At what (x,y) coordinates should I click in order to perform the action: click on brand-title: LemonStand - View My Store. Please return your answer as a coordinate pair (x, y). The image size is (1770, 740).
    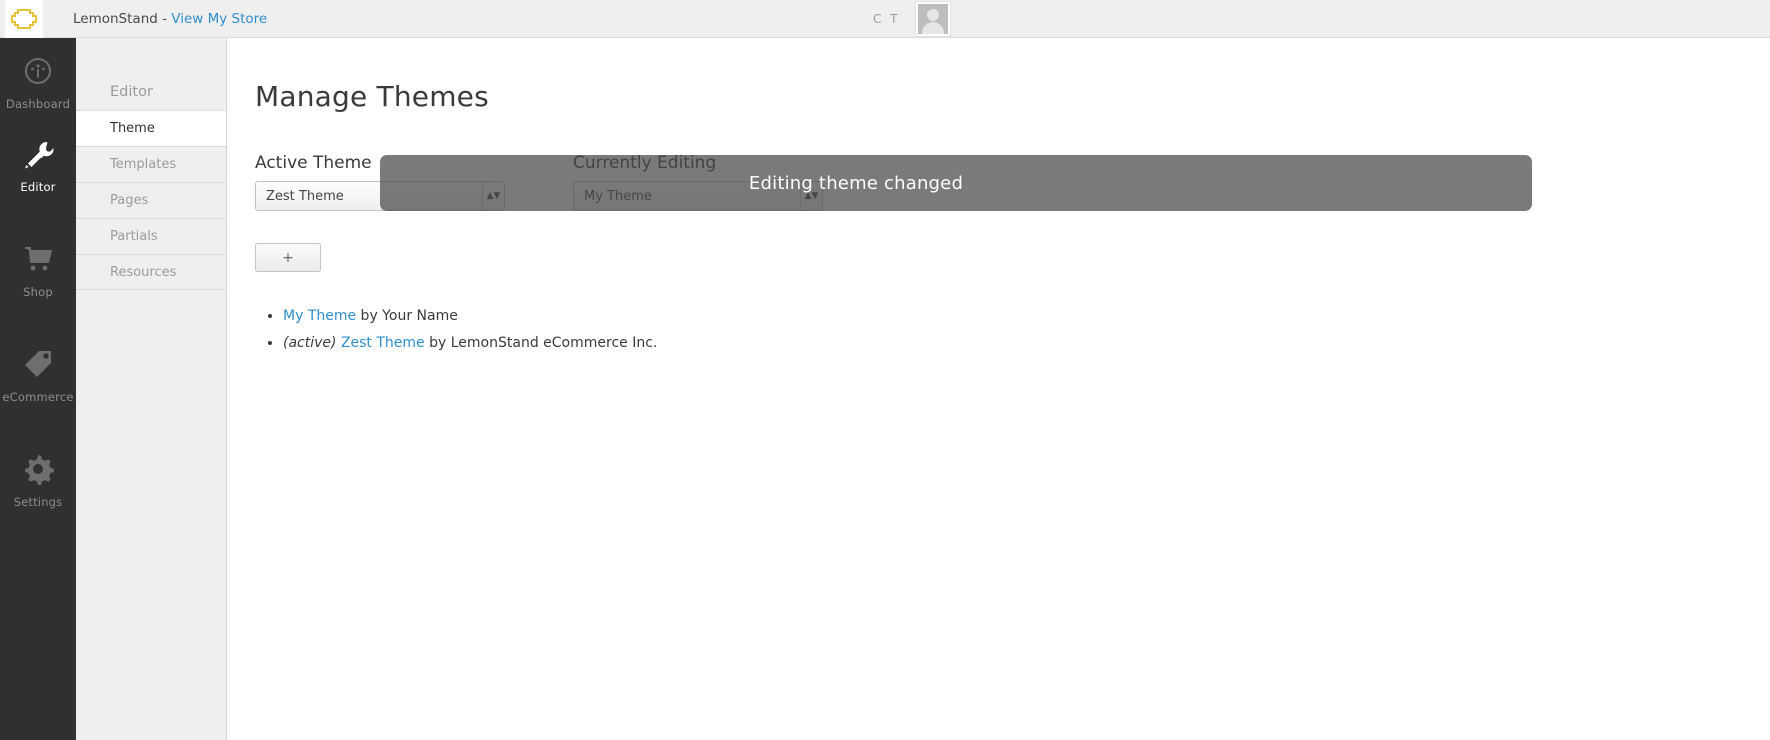
    Looking at the image, I should click on (170, 19).